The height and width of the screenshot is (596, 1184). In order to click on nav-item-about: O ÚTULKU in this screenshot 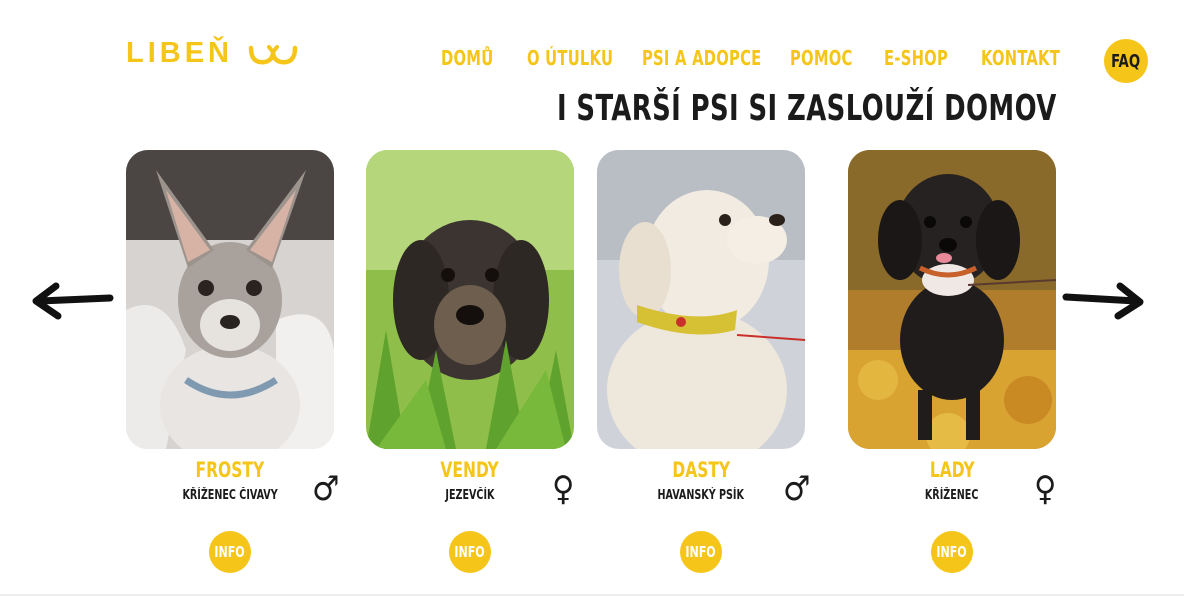, I will do `click(570, 58)`.